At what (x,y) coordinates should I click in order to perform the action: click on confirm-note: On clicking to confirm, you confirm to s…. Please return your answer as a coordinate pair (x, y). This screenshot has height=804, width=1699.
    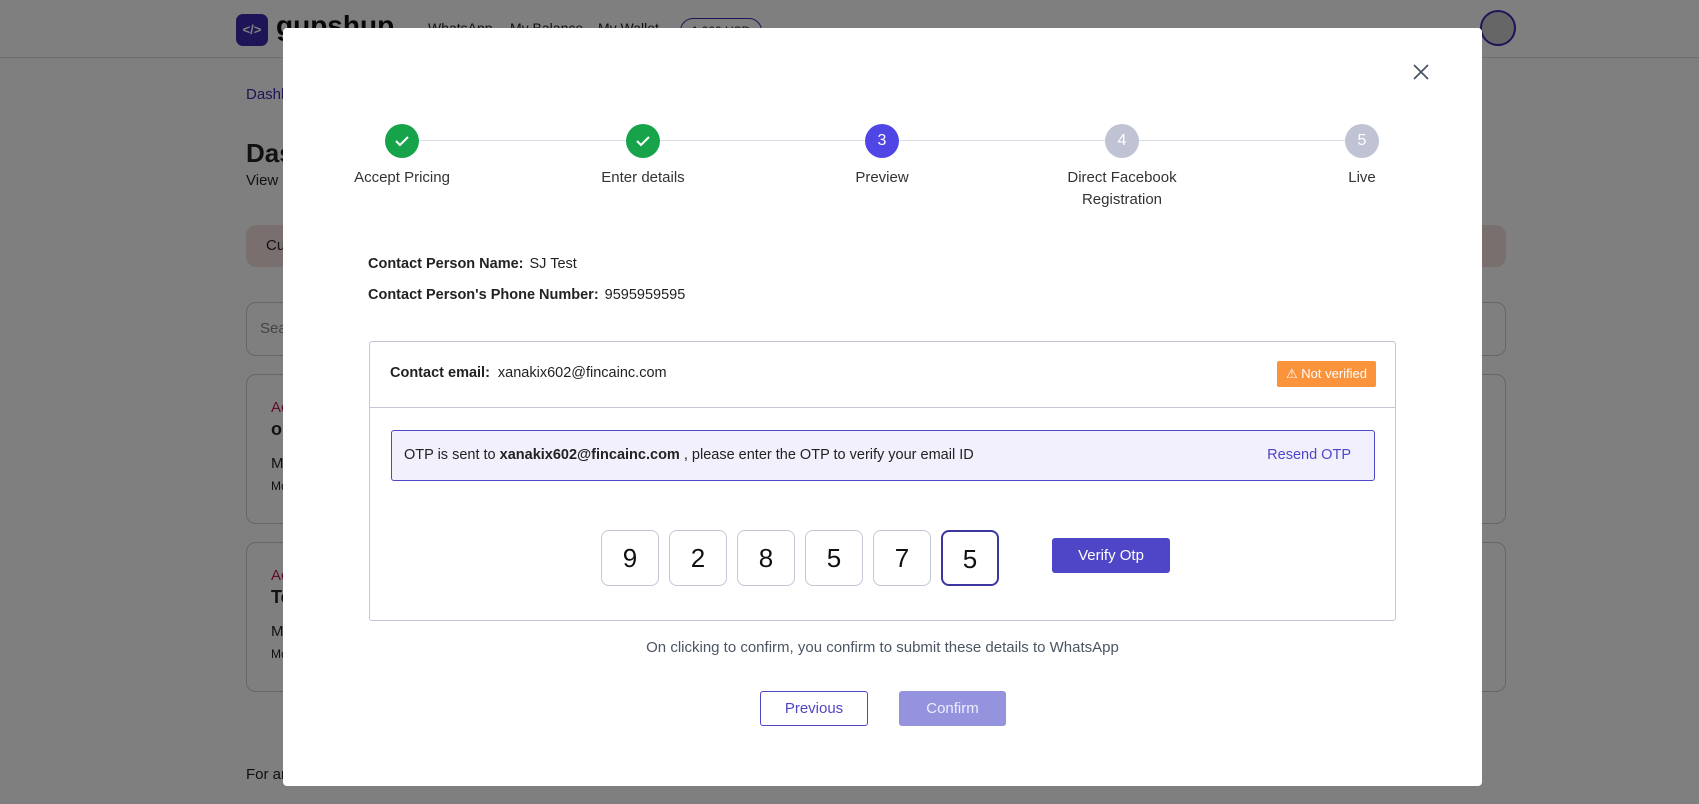
    Looking at the image, I should click on (882, 647).